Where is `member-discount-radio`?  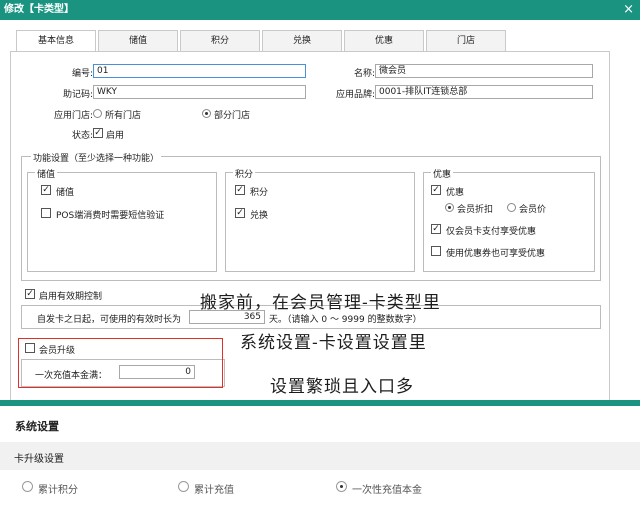 member-discount-radio is located at coordinates (449, 207).